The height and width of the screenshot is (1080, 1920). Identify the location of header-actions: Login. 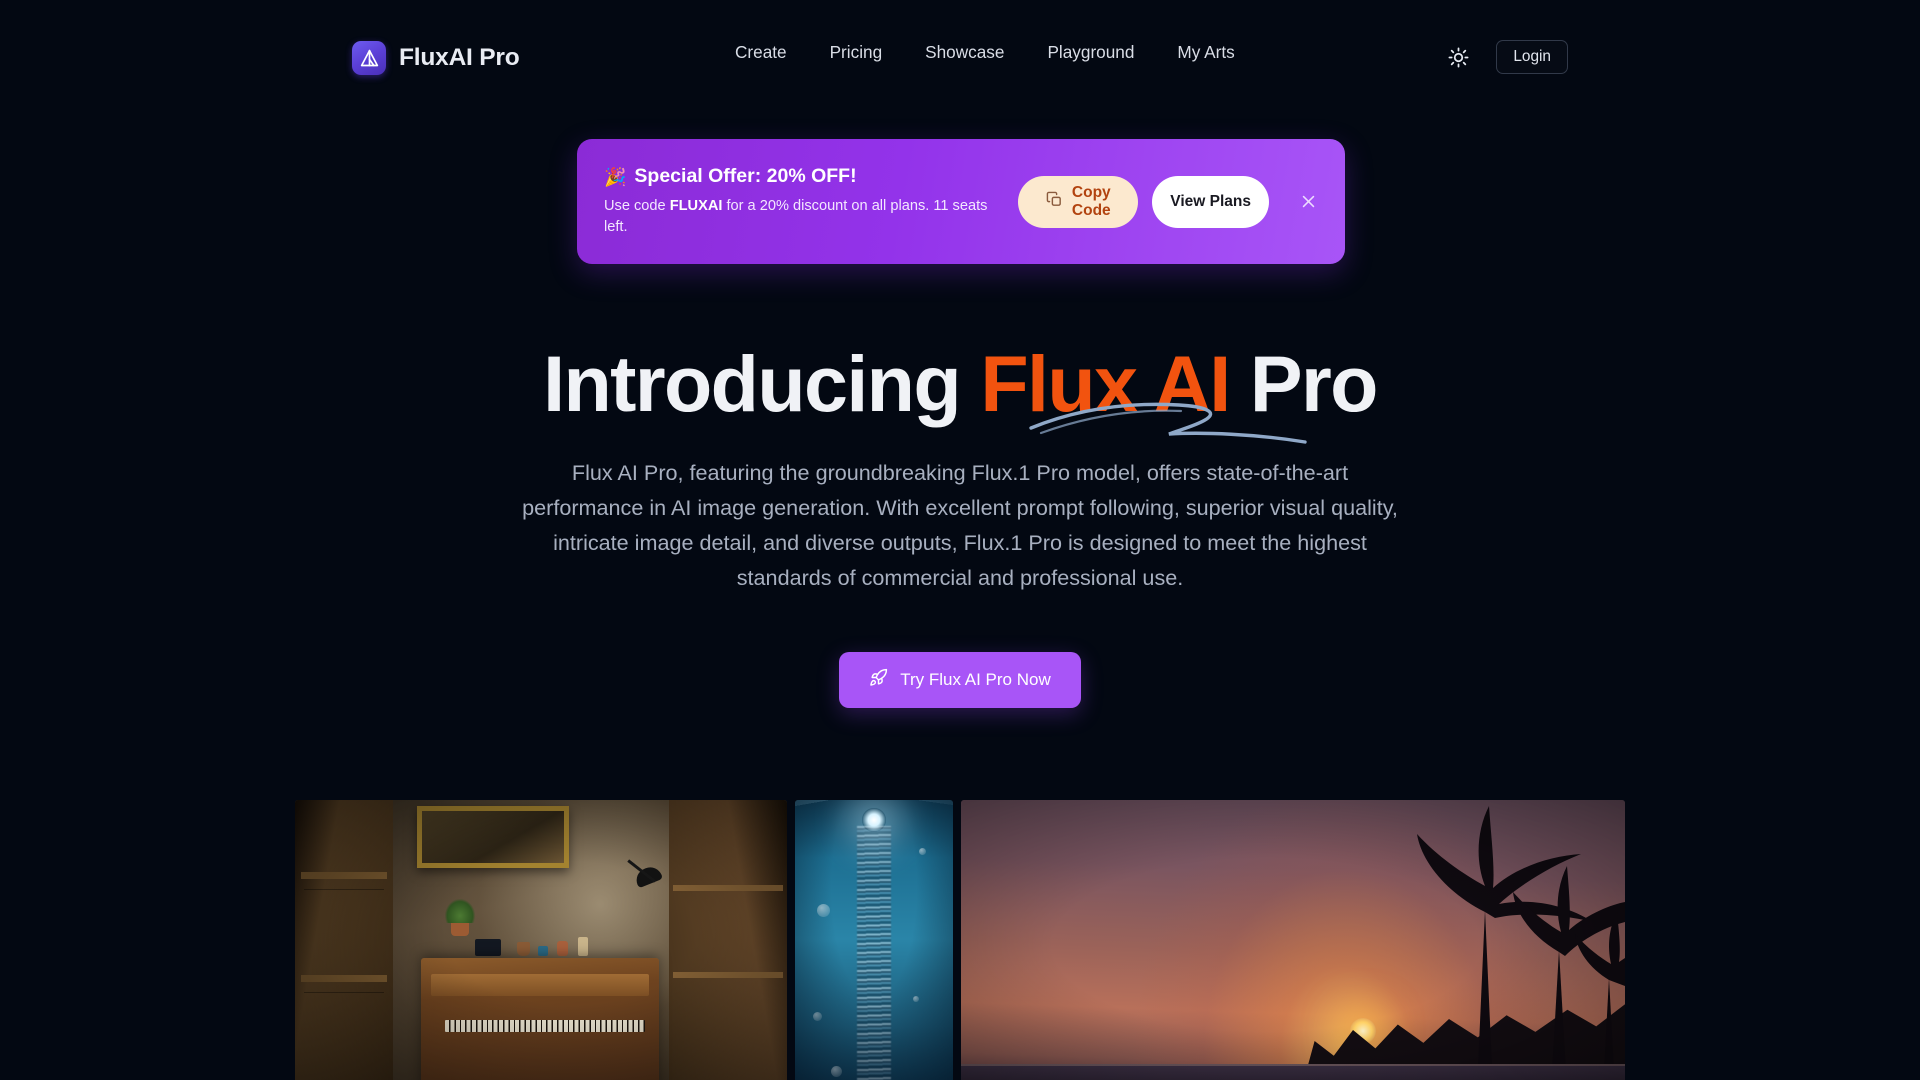
(1505, 57).